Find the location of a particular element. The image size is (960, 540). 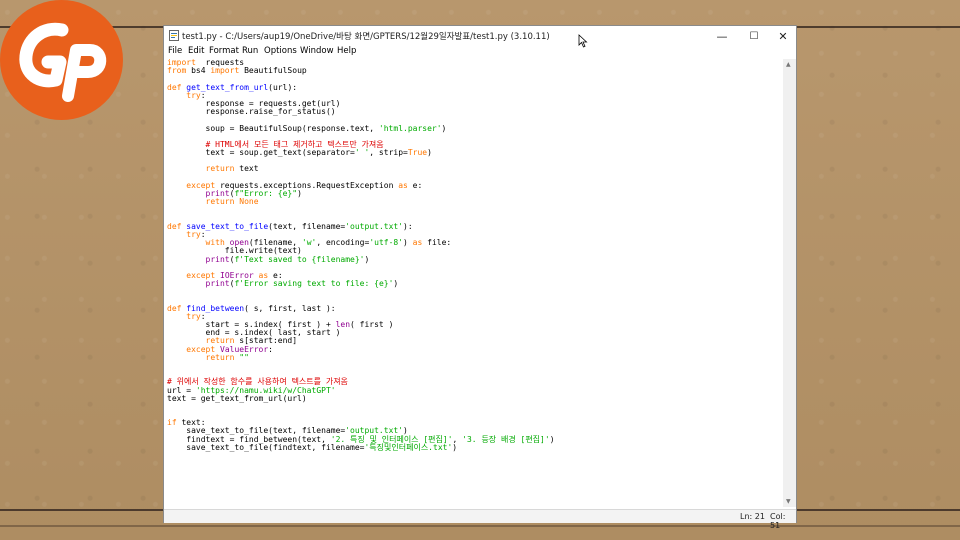

code-token: bs4 is located at coordinates (198, 71).